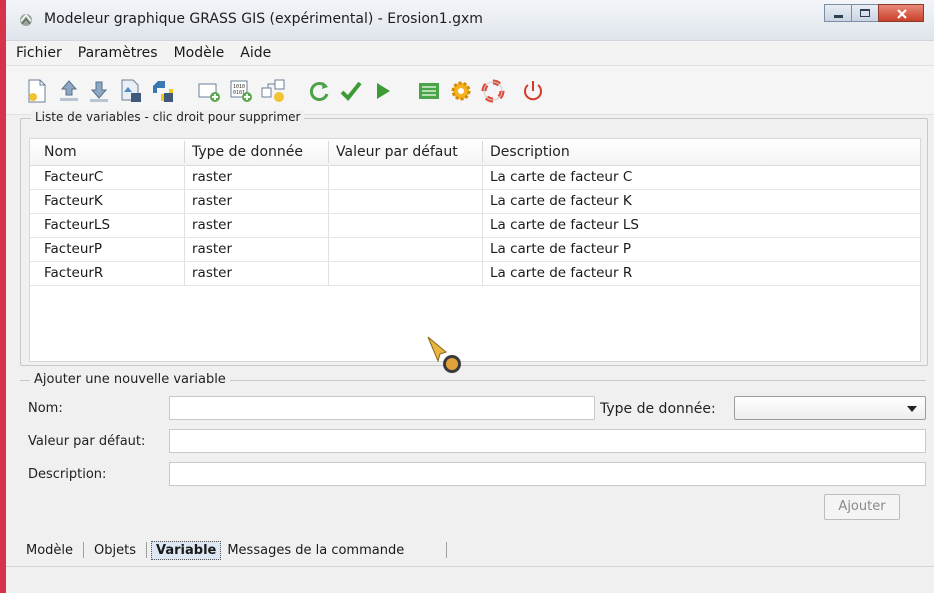 This screenshot has width=934, height=593. What do you see at coordinates (560, 249) in the screenshot?
I see `cell-description: La carte de facteur P` at bounding box center [560, 249].